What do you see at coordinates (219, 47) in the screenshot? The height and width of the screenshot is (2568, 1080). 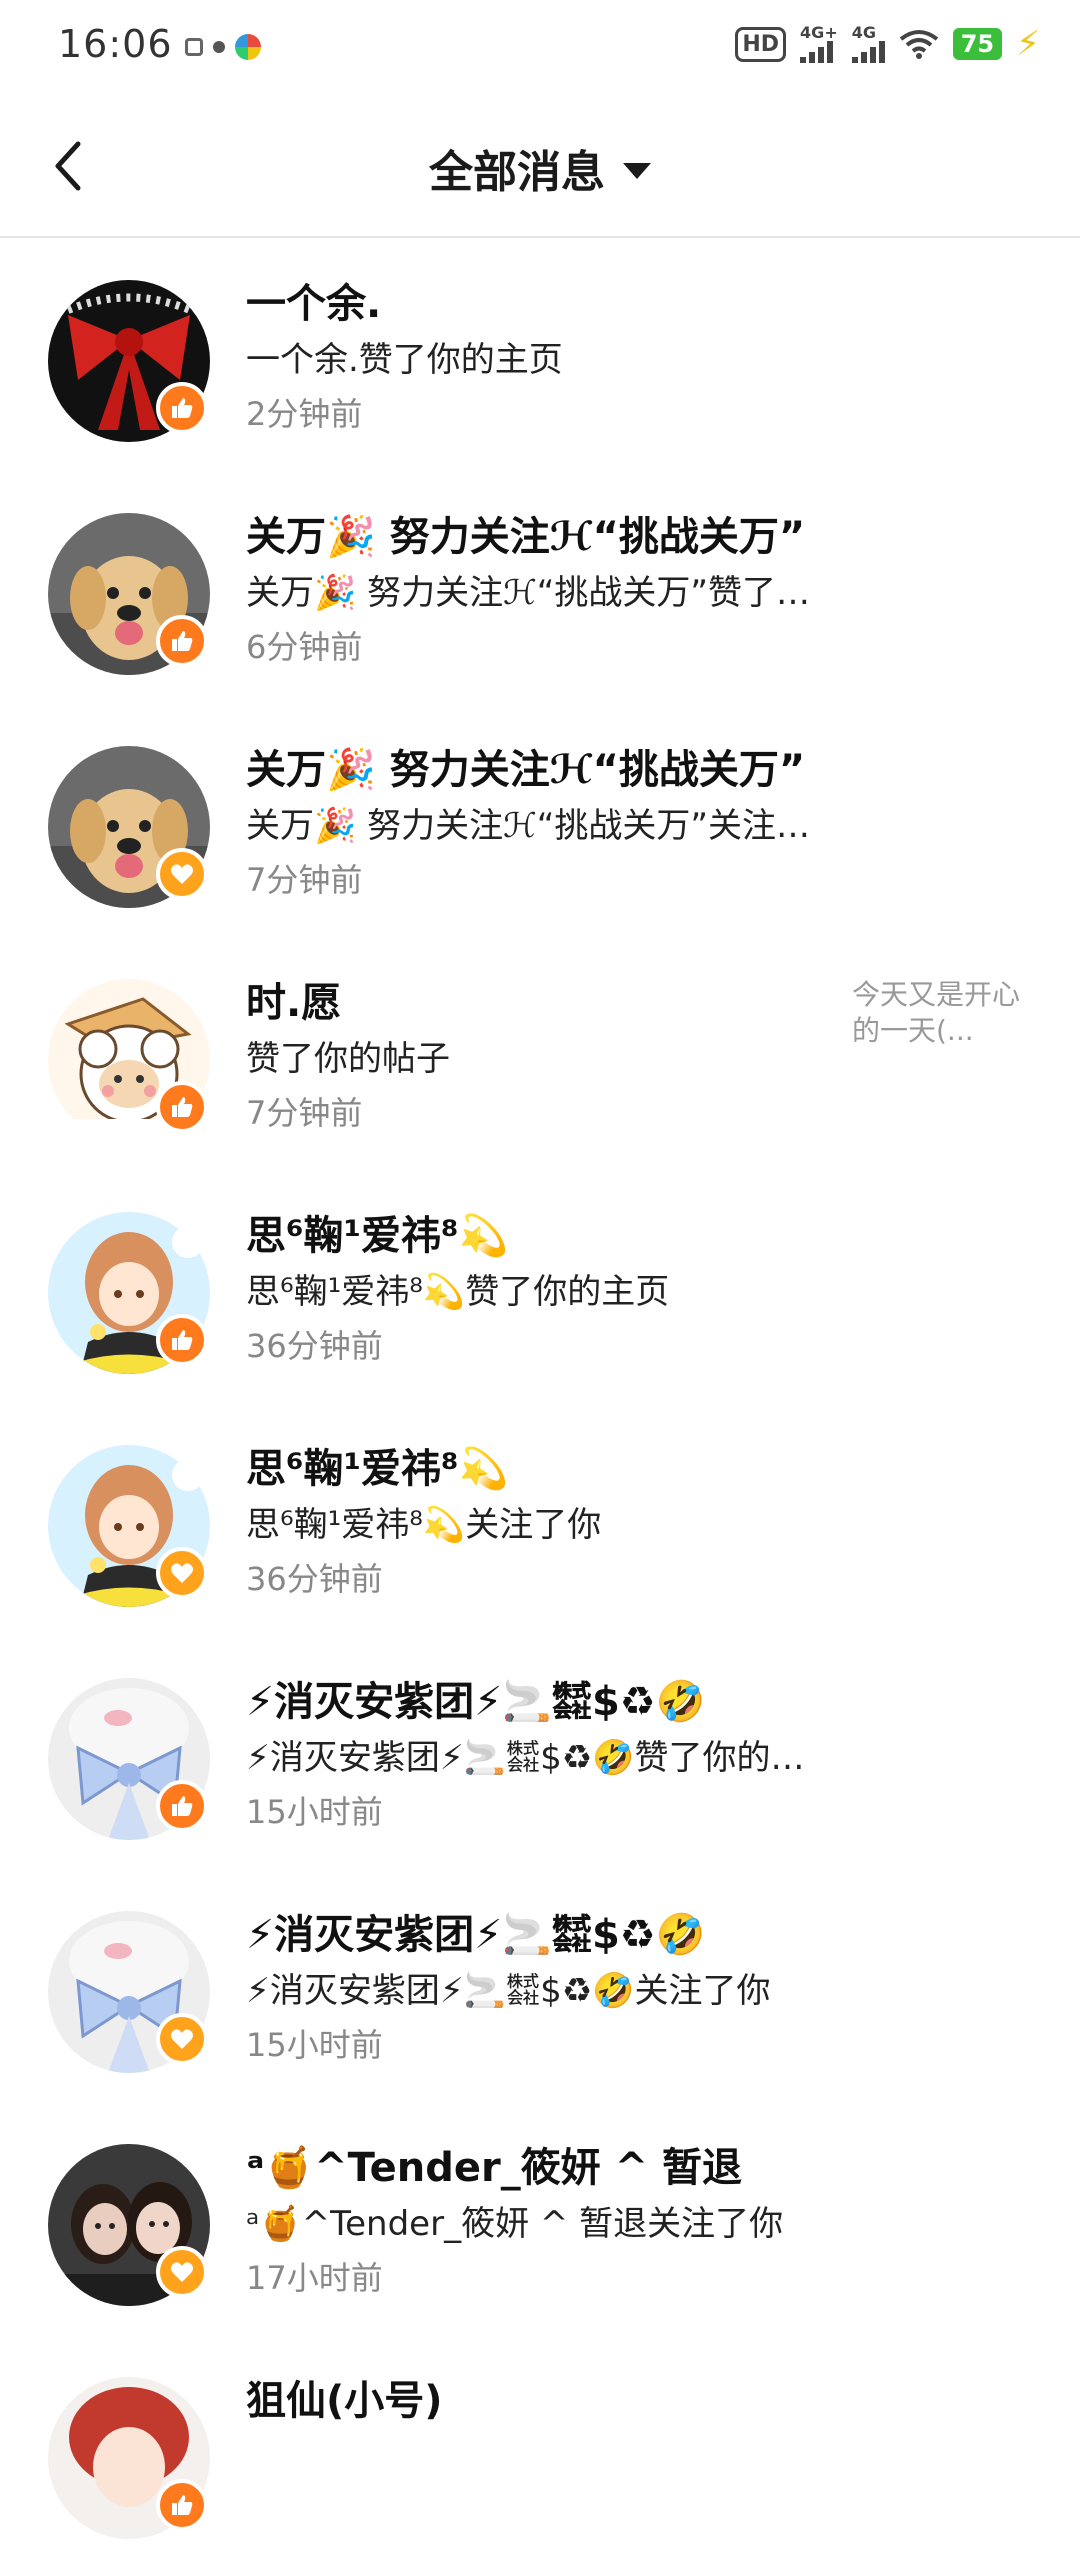 I see `dot-icon` at bounding box center [219, 47].